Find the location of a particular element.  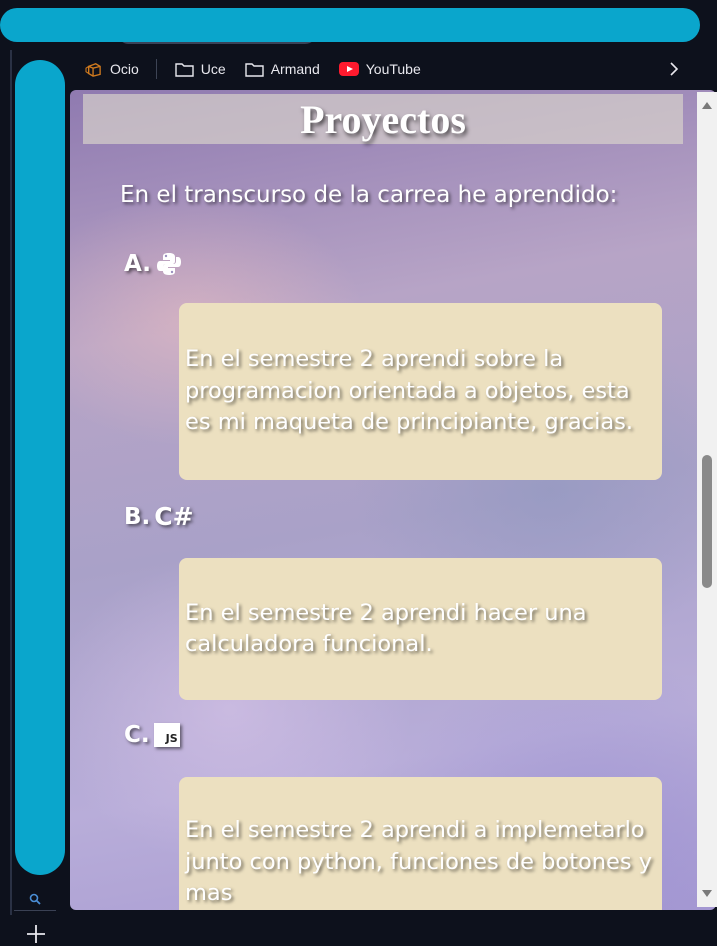

left-sidebar is located at coordinates (32, 496).